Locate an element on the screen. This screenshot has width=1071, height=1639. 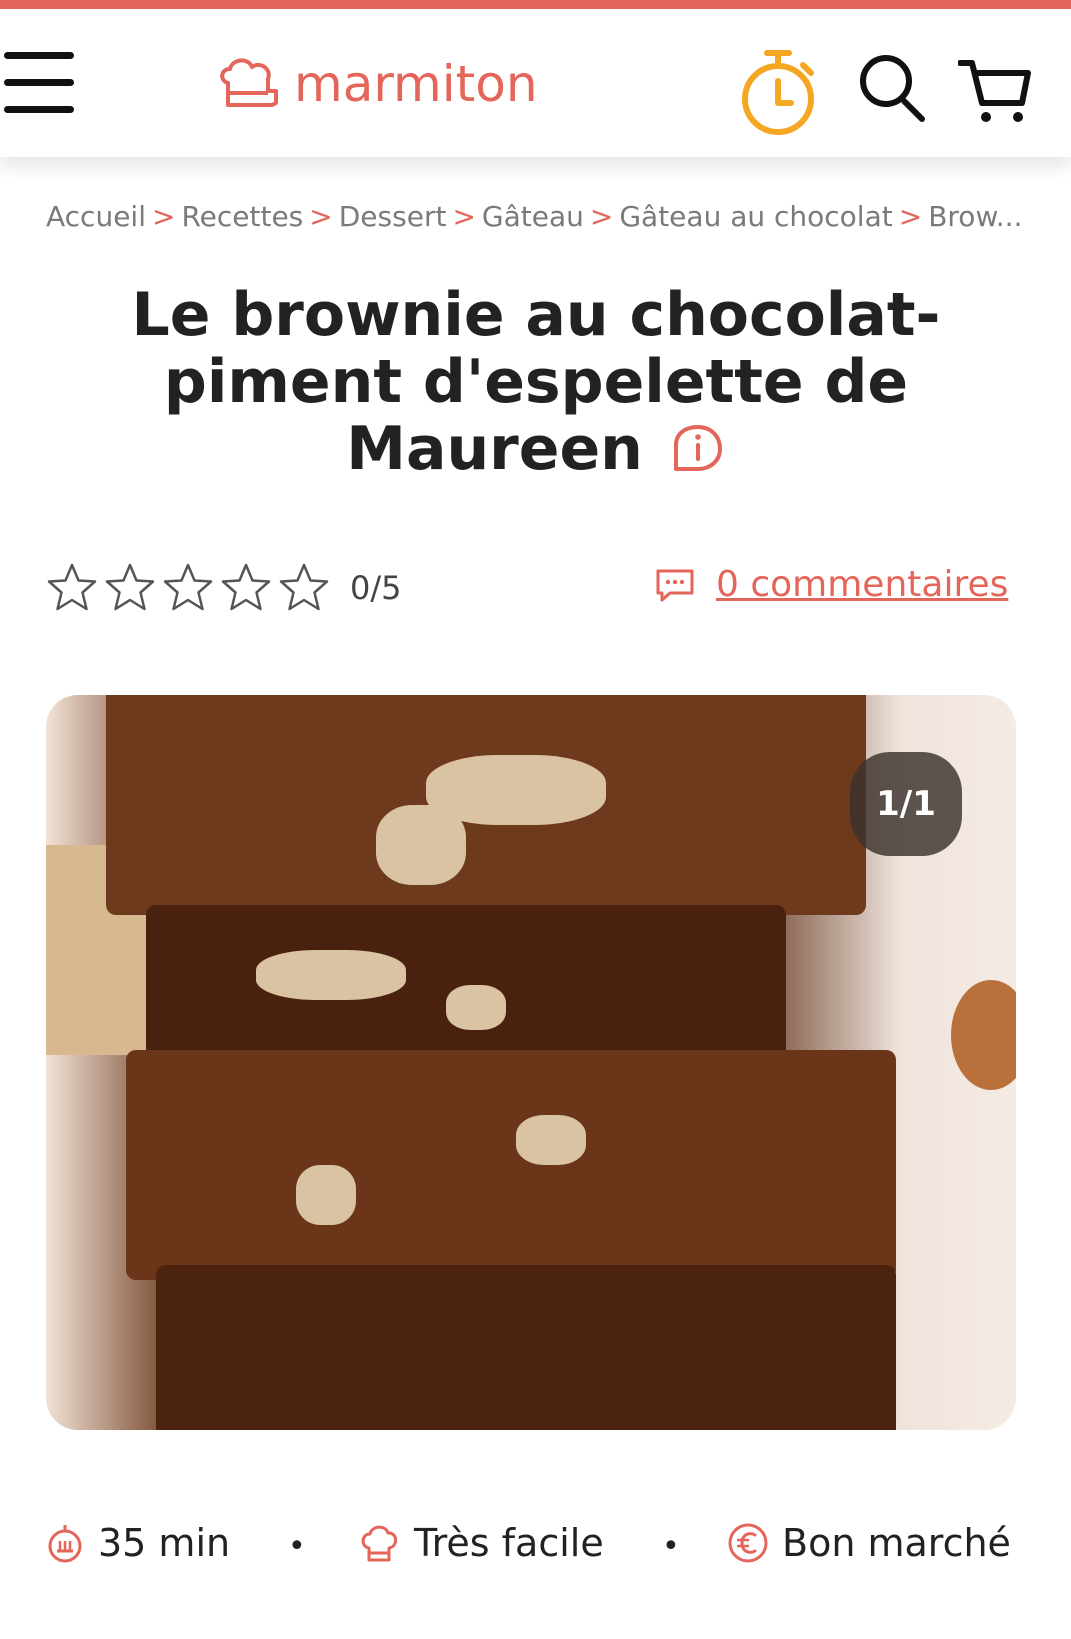
comments-link: 0 commentaires is located at coordinates (831, 584).